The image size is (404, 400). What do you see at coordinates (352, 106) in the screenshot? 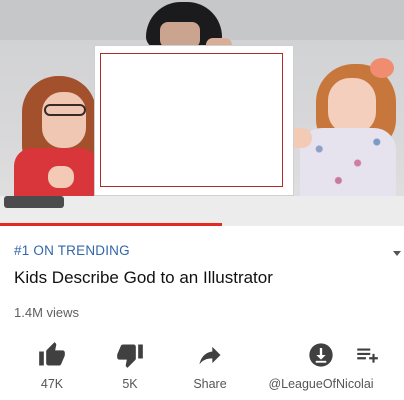
I see `right-child-face` at bounding box center [352, 106].